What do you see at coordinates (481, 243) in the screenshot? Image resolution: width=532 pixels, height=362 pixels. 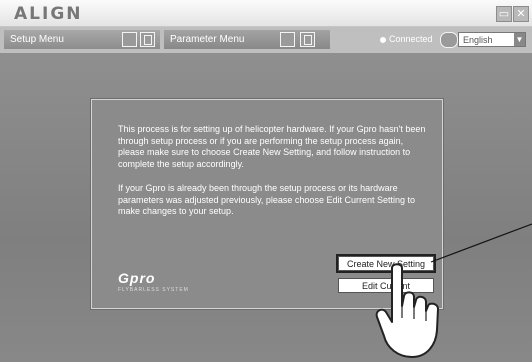 I see `callout-line` at bounding box center [481, 243].